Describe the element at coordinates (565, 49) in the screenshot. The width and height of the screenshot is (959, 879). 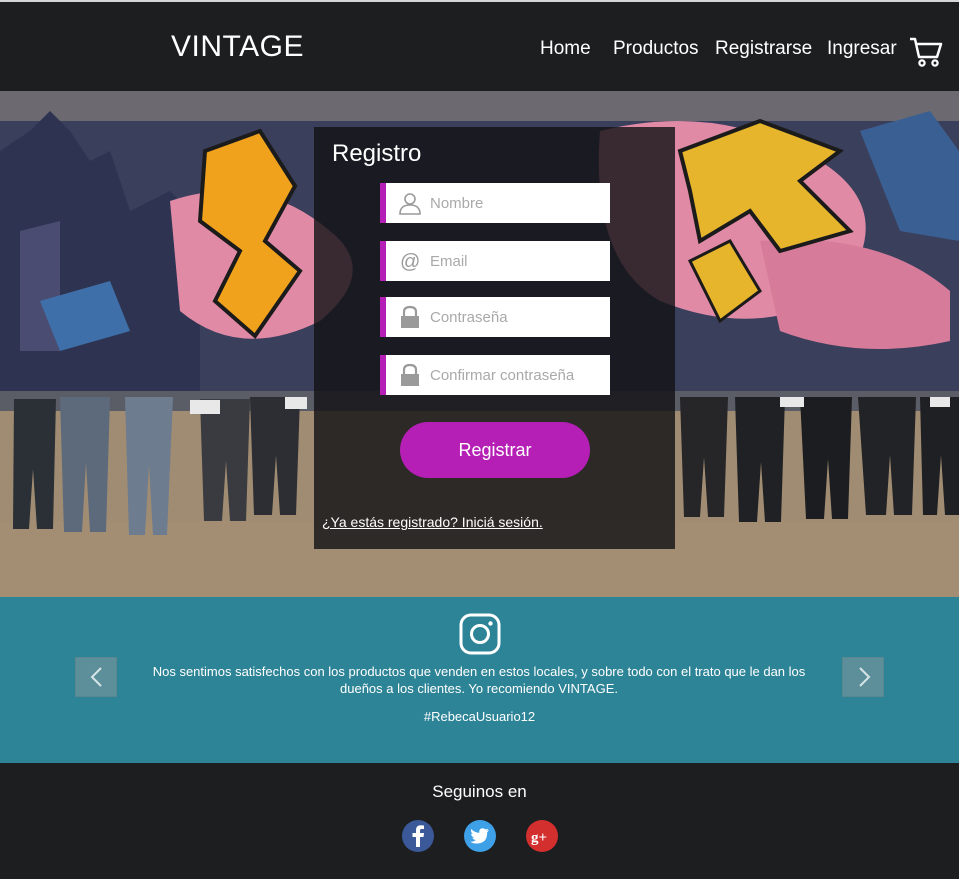
I see `nav-home-link: Home` at that location.